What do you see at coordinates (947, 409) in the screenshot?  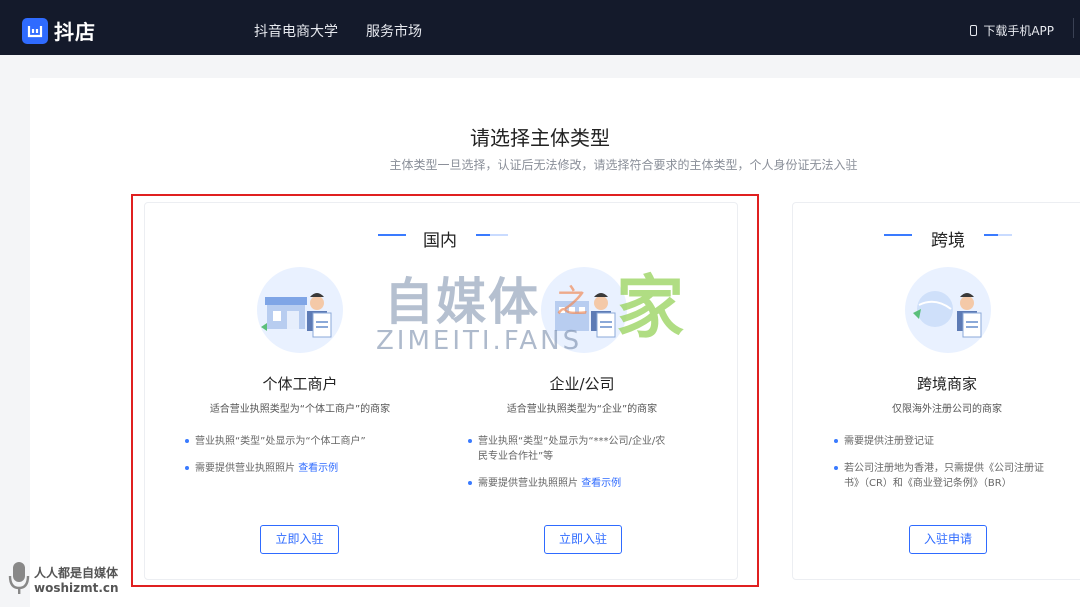 I see `cross-border-merchant-desc: 仅限海外注册公司的商家` at bounding box center [947, 409].